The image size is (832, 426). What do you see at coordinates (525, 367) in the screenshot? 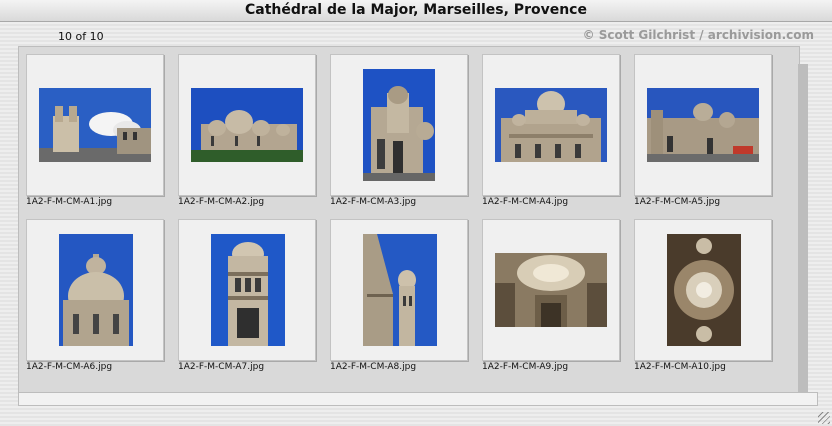
I see `thumbnail-filename: 1A2-F-M-CM-A9.jpg` at bounding box center [525, 367].